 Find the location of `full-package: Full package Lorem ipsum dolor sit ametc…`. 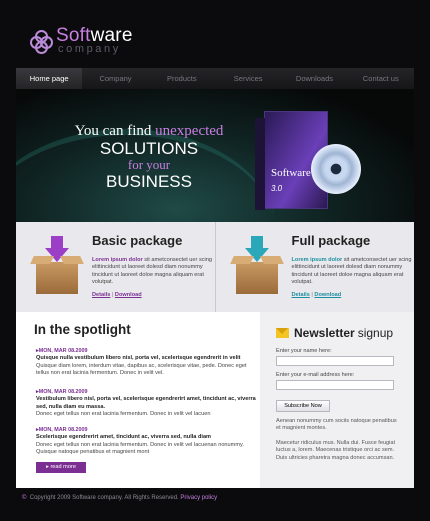

full-package: Full package Lorem ipsum dolor sit ametc… is located at coordinates (314, 267).